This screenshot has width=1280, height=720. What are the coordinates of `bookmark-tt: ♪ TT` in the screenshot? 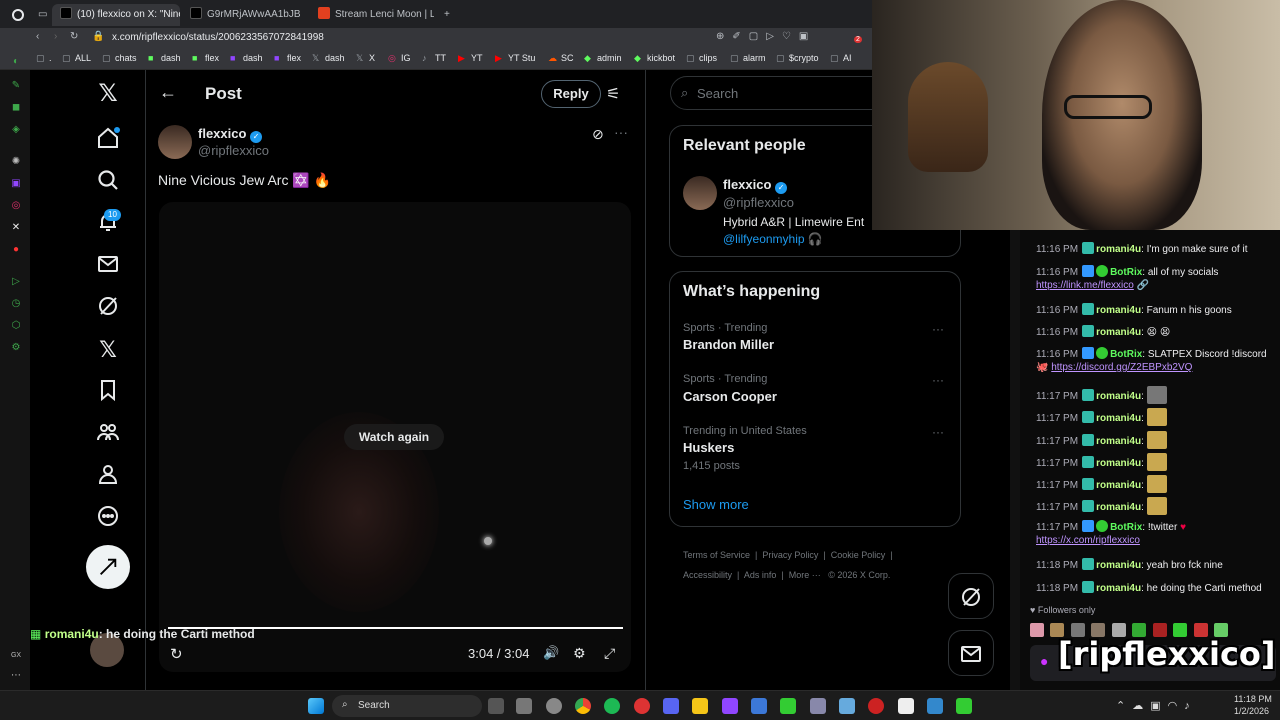 It's located at (434, 58).